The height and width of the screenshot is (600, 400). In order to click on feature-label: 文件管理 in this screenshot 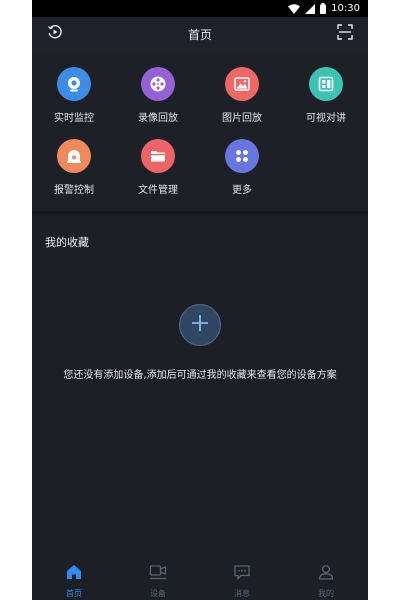, I will do `click(158, 190)`.